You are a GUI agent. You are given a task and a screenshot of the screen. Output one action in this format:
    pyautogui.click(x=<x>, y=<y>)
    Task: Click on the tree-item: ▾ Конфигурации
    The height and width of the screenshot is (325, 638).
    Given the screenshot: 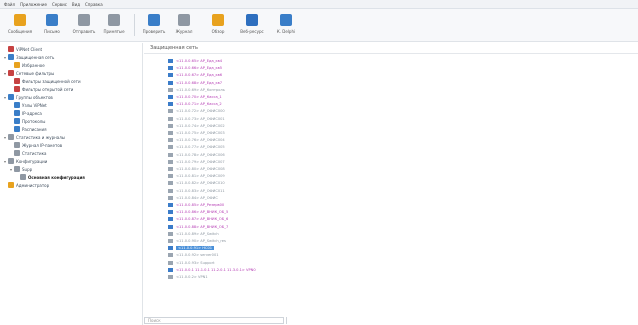 What is the action you would take?
    pyautogui.click(x=25, y=161)
    